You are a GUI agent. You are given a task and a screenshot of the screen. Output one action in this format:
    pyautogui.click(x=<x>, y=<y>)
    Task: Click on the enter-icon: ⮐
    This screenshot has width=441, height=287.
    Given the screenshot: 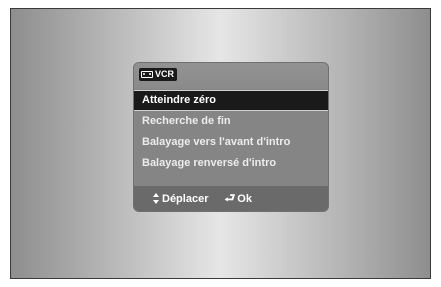 What is the action you would take?
    pyautogui.click(x=230, y=198)
    